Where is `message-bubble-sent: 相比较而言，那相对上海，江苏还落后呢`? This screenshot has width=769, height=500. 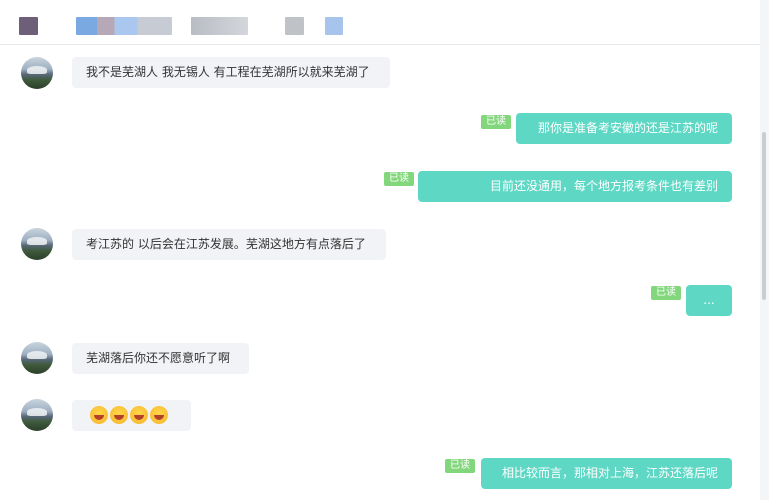 message-bubble-sent: 相比较而言，那相对上海，江苏还落后呢 is located at coordinates (606, 473).